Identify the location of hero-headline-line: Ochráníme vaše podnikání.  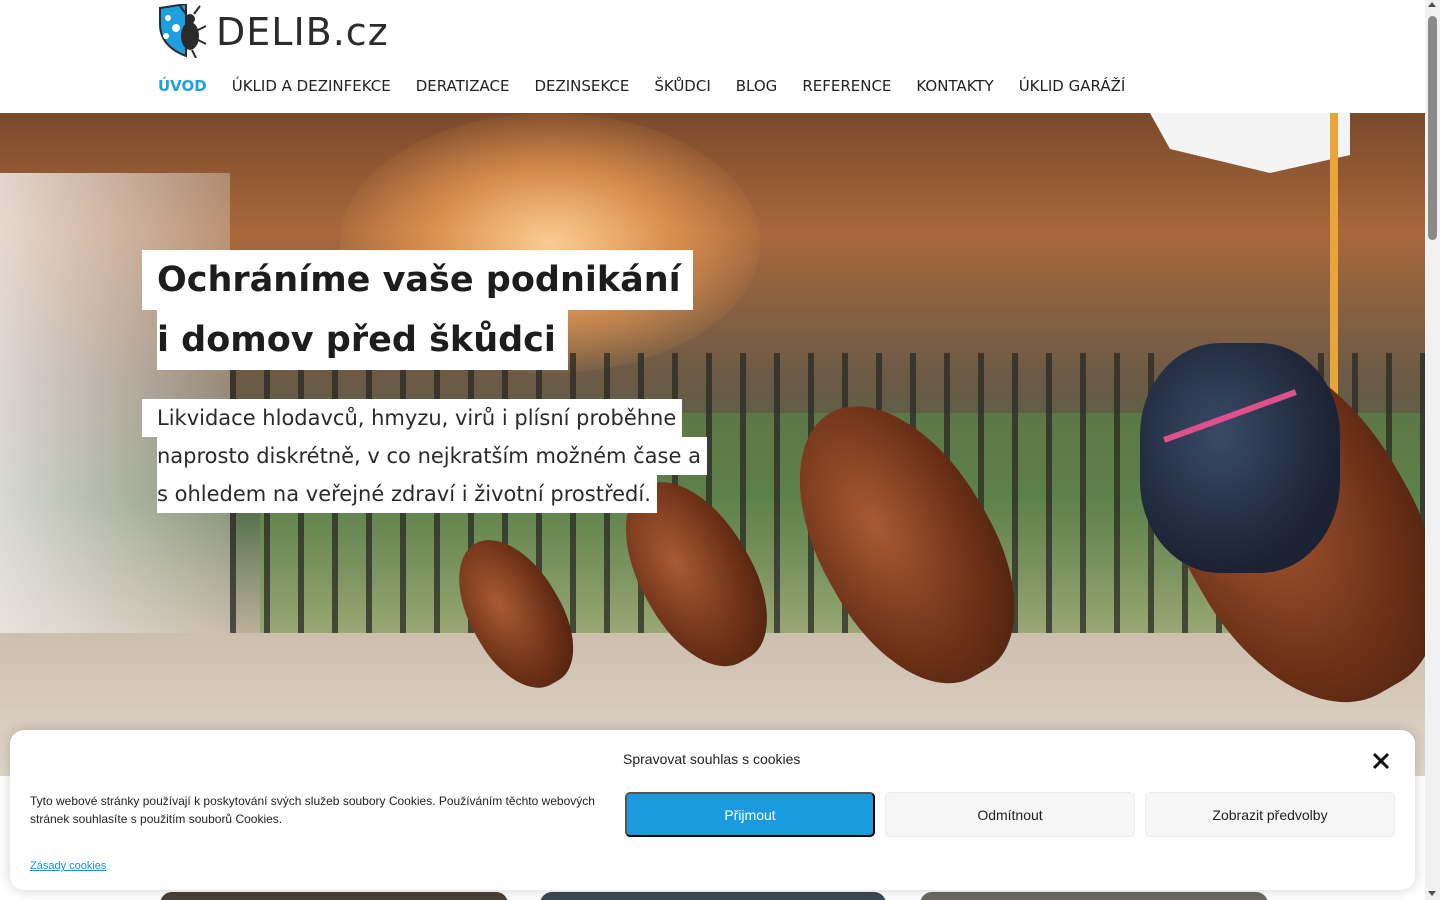
(417, 280).